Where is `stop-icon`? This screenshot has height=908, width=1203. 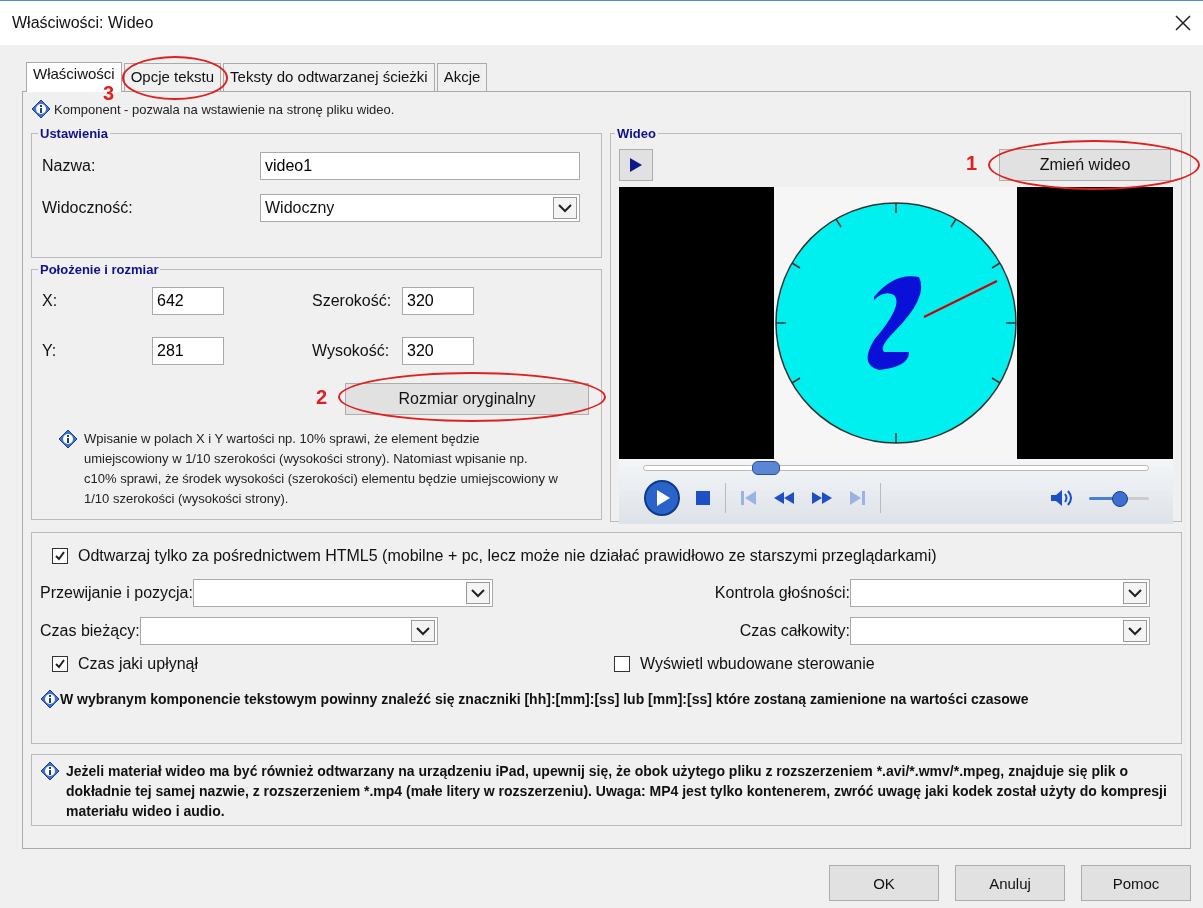
stop-icon is located at coordinates (703, 498).